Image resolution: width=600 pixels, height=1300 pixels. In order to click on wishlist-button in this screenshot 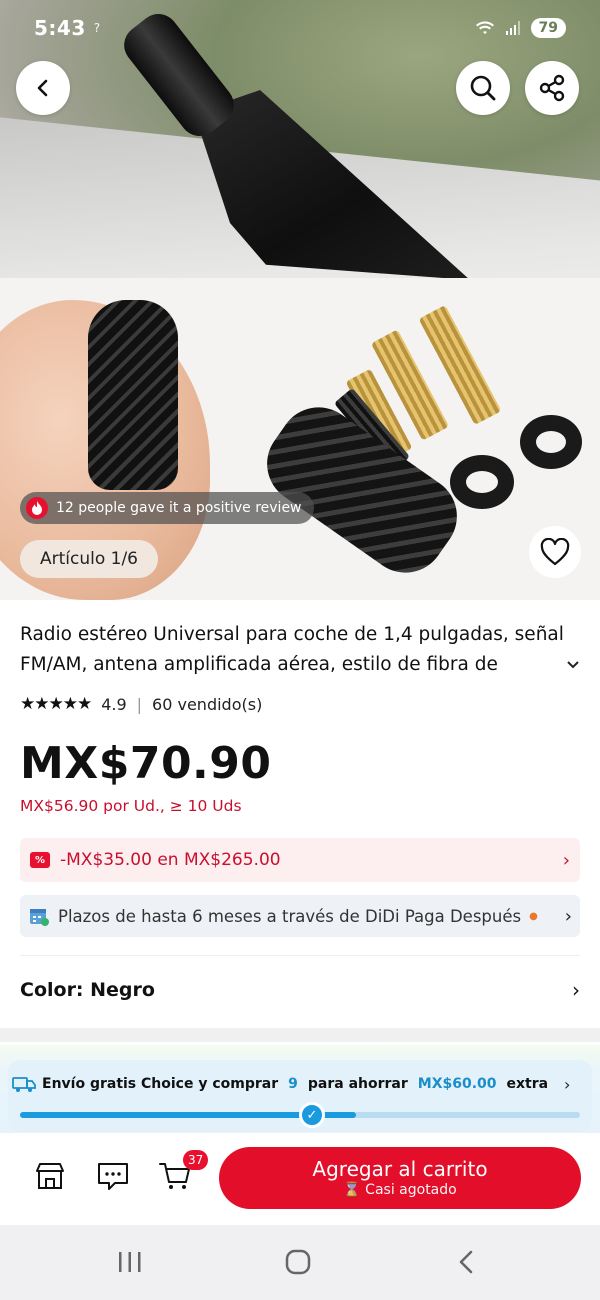, I will do `click(555, 552)`.